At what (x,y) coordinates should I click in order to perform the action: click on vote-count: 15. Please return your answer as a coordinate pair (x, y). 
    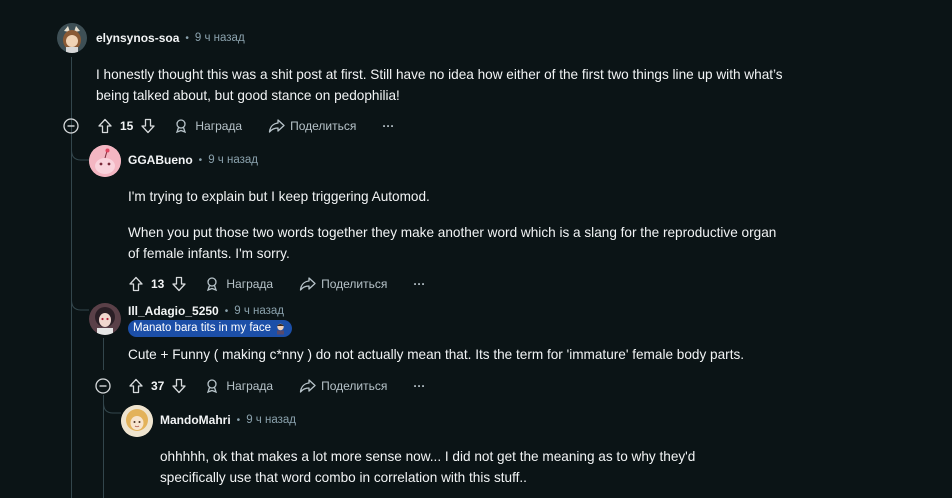
    Looking at the image, I should click on (127, 126).